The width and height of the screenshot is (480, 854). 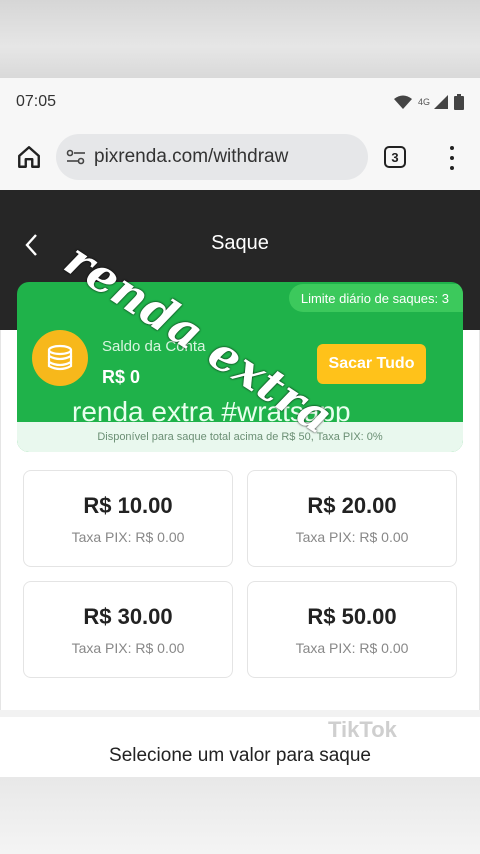 What do you see at coordinates (362, 729) in the screenshot?
I see `tiktok-watermark: TikTok` at bounding box center [362, 729].